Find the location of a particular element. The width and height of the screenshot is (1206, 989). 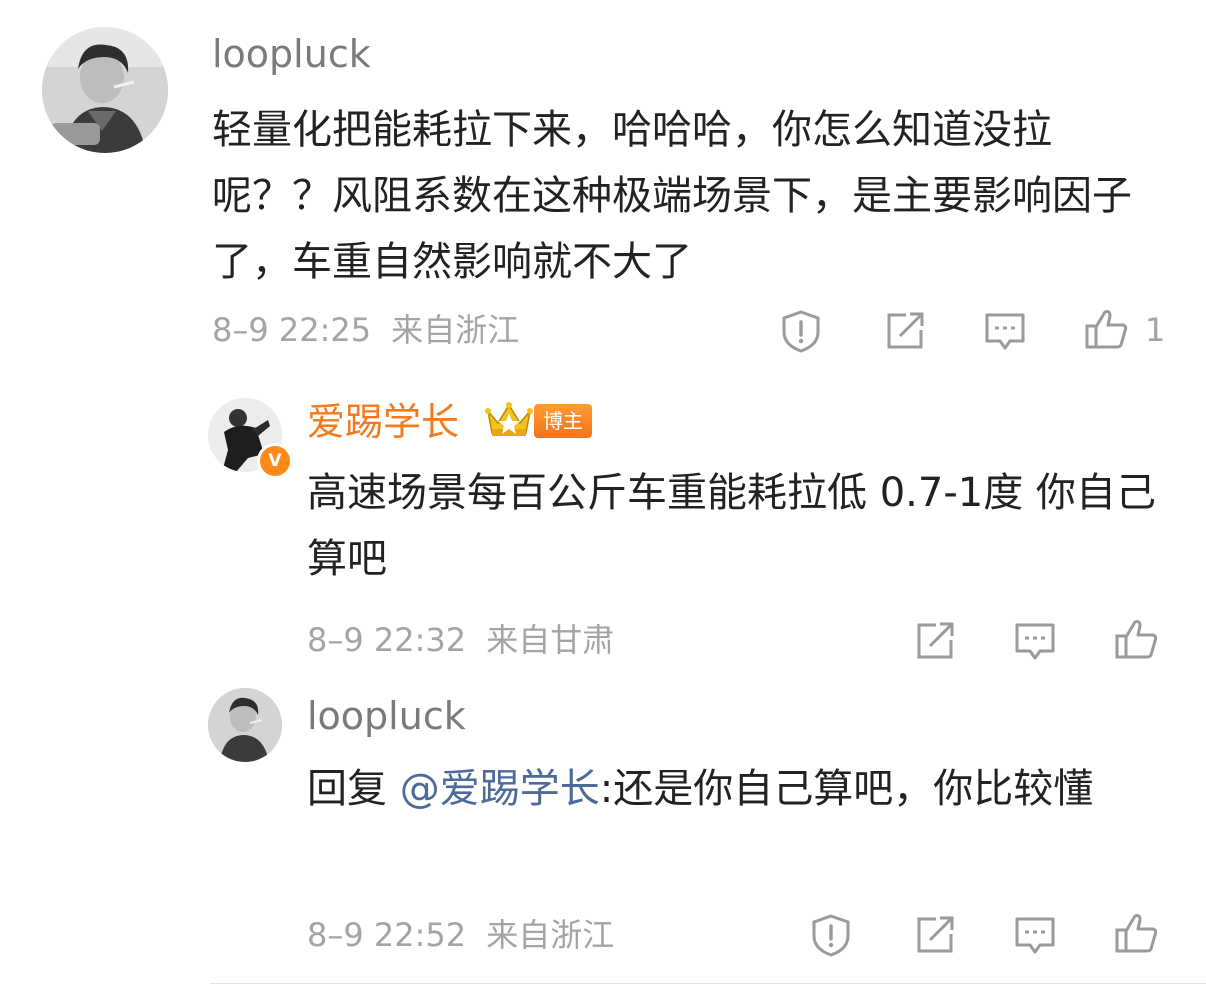

comment-username: loopluck is located at coordinates (291, 54).